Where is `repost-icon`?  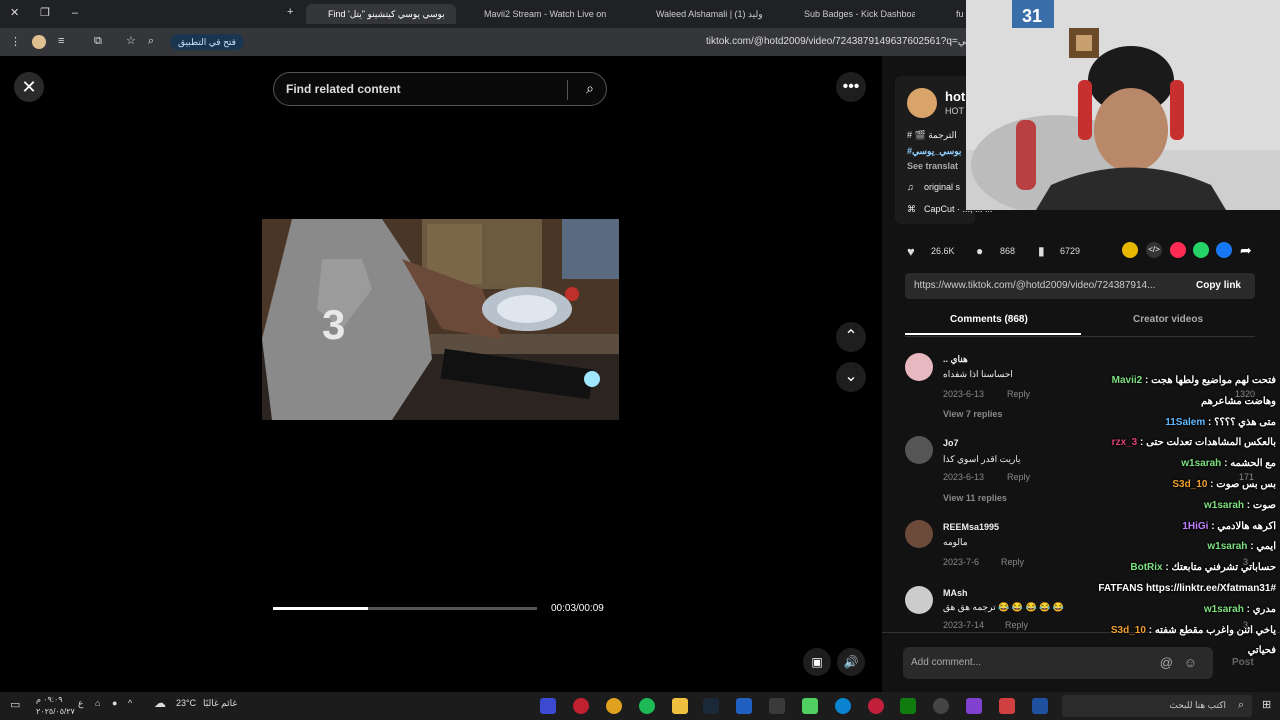 repost-icon is located at coordinates (1130, 250).